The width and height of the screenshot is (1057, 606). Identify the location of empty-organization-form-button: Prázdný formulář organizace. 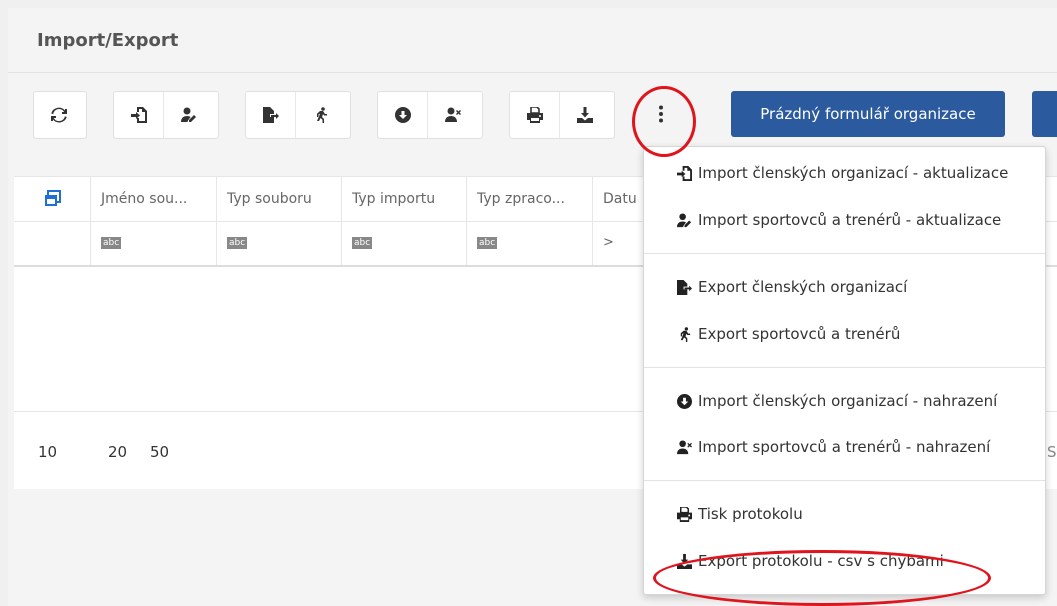
(868, 114).